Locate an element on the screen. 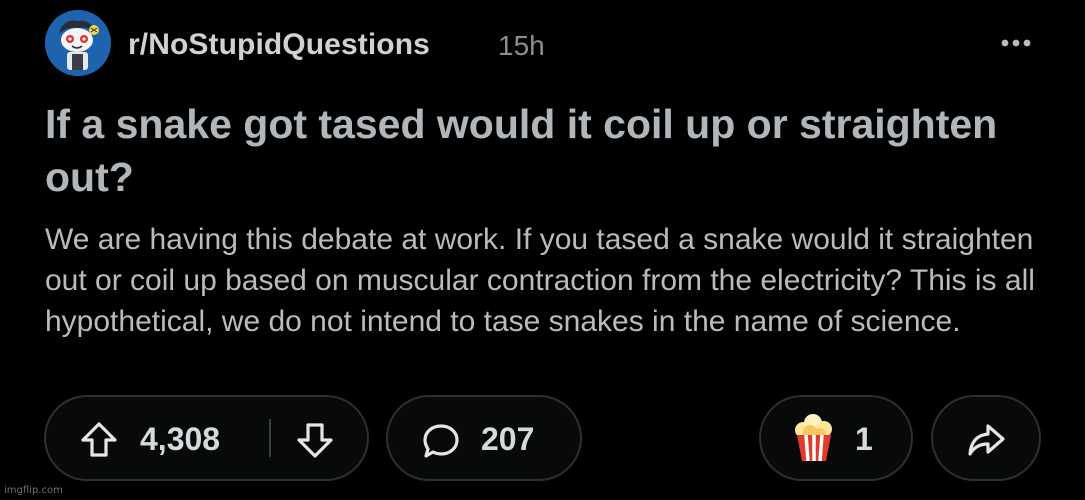 This screenshot has height=500, width=1085. vote-divider is located at coordinates (270, 438).